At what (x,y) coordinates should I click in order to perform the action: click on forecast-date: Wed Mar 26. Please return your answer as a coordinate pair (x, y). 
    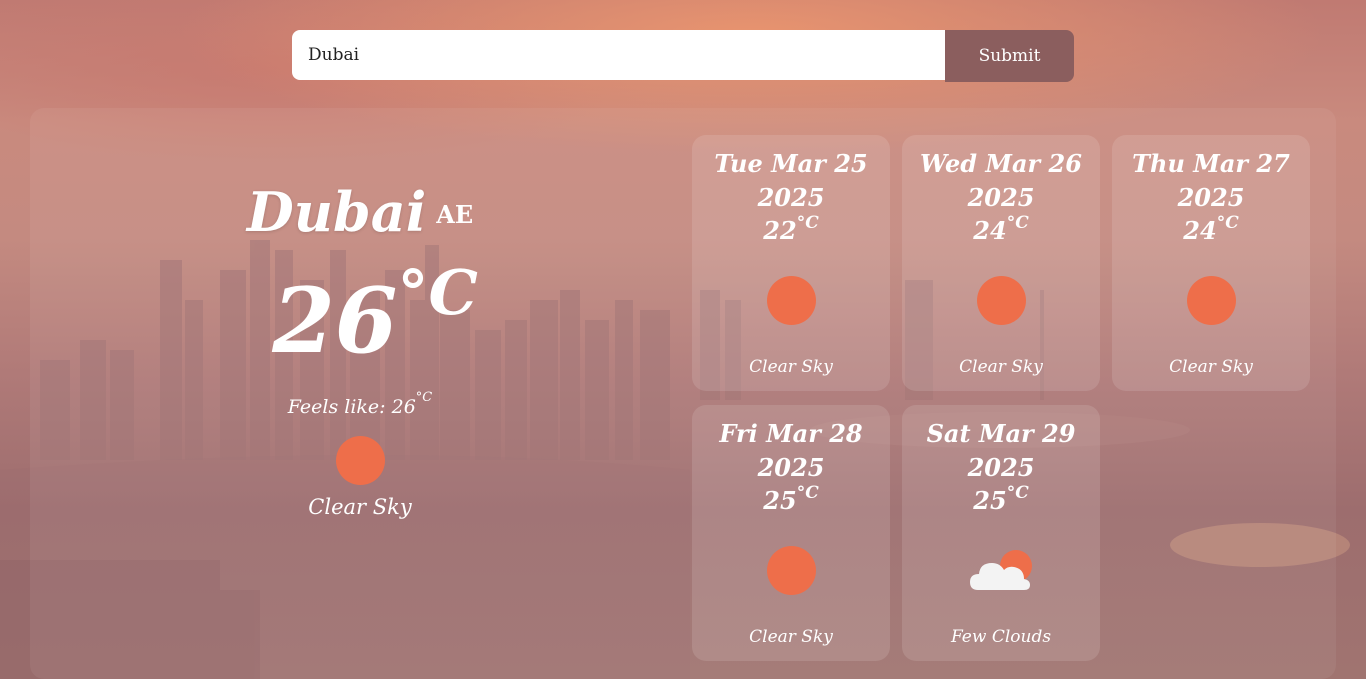
    Looking at the image, I should click on (1001, 163).